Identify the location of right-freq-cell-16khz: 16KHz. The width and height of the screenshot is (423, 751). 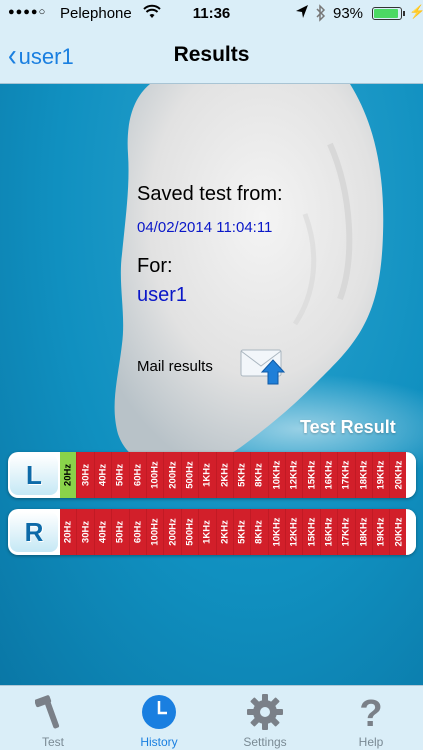
(329, 532).